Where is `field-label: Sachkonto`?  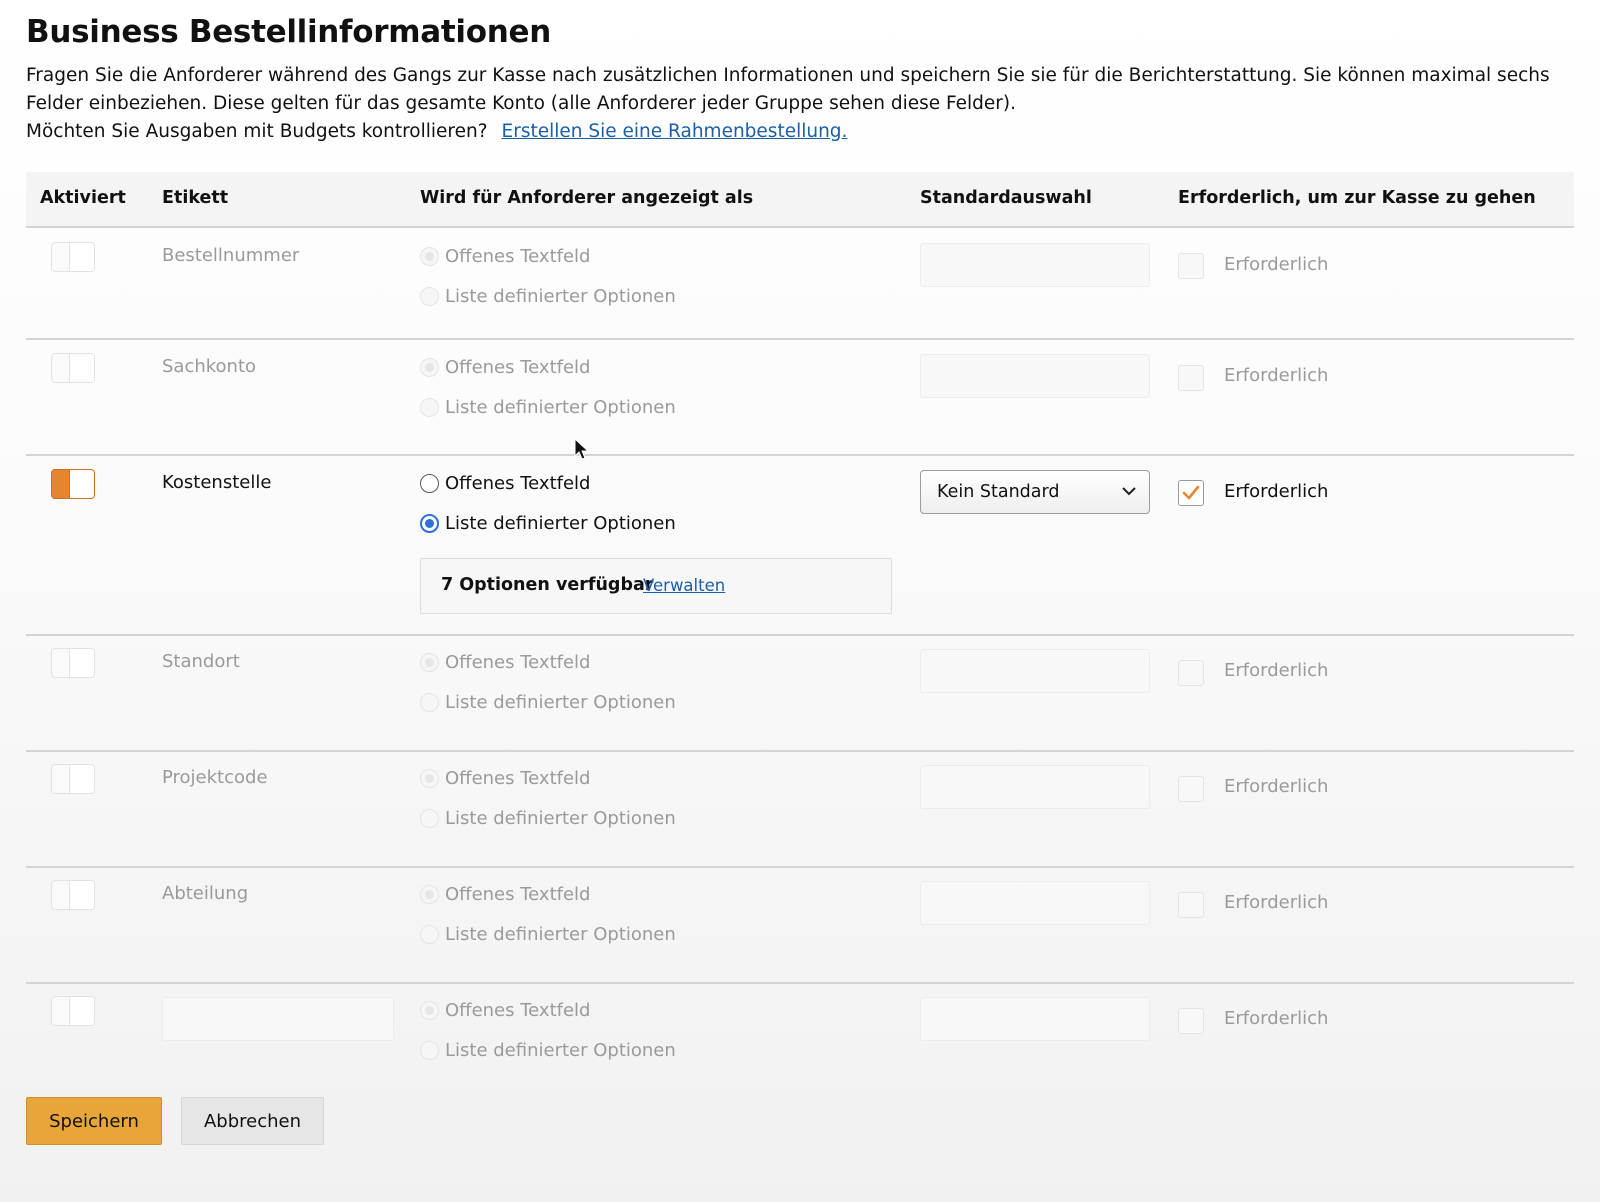
field-label: Sachkonto is located at coordinates (209, 366).